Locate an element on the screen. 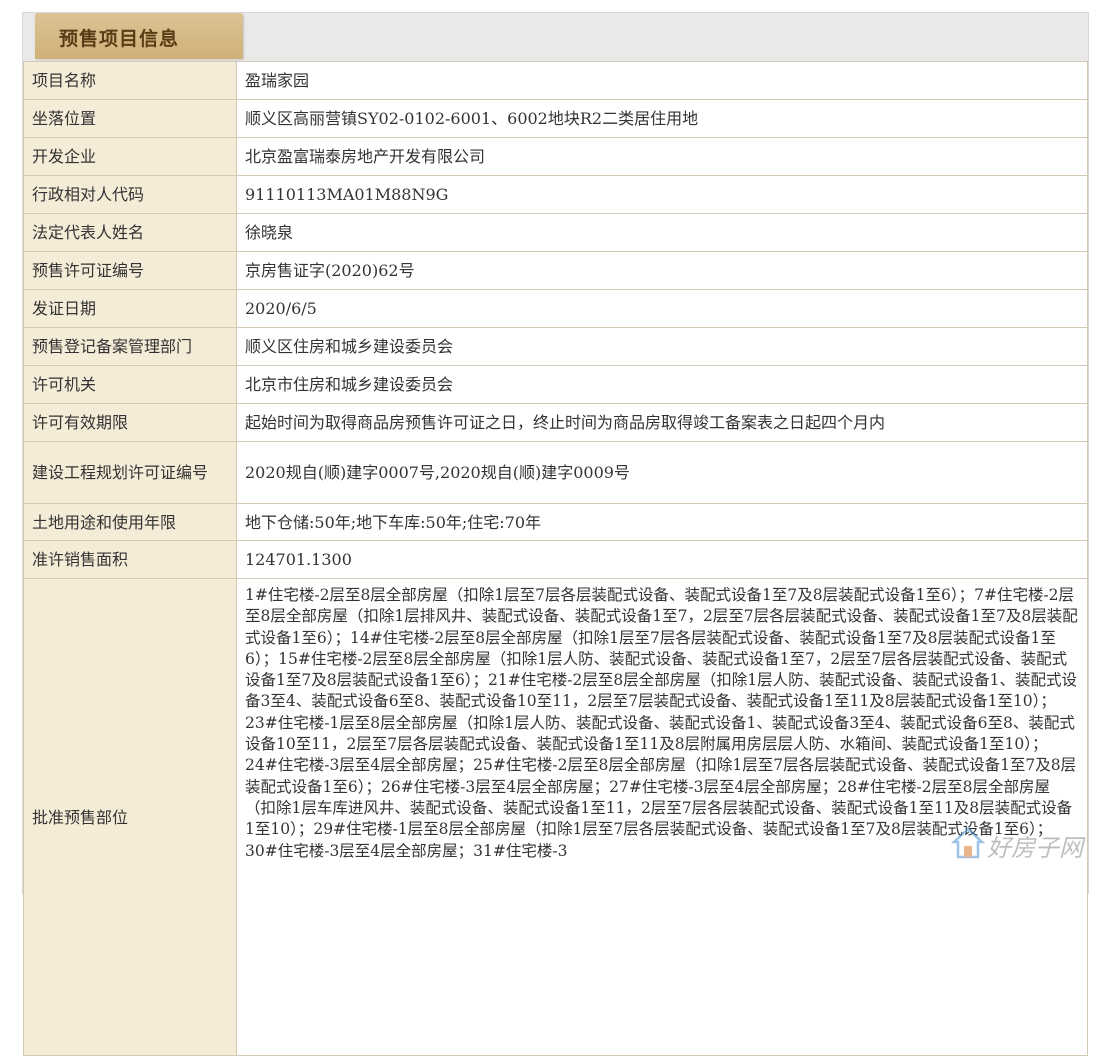 Image resolution: width=1106 pixels, height=1056 pixels. section-header: 预售项目信息 is located at coordinates (555, 37).